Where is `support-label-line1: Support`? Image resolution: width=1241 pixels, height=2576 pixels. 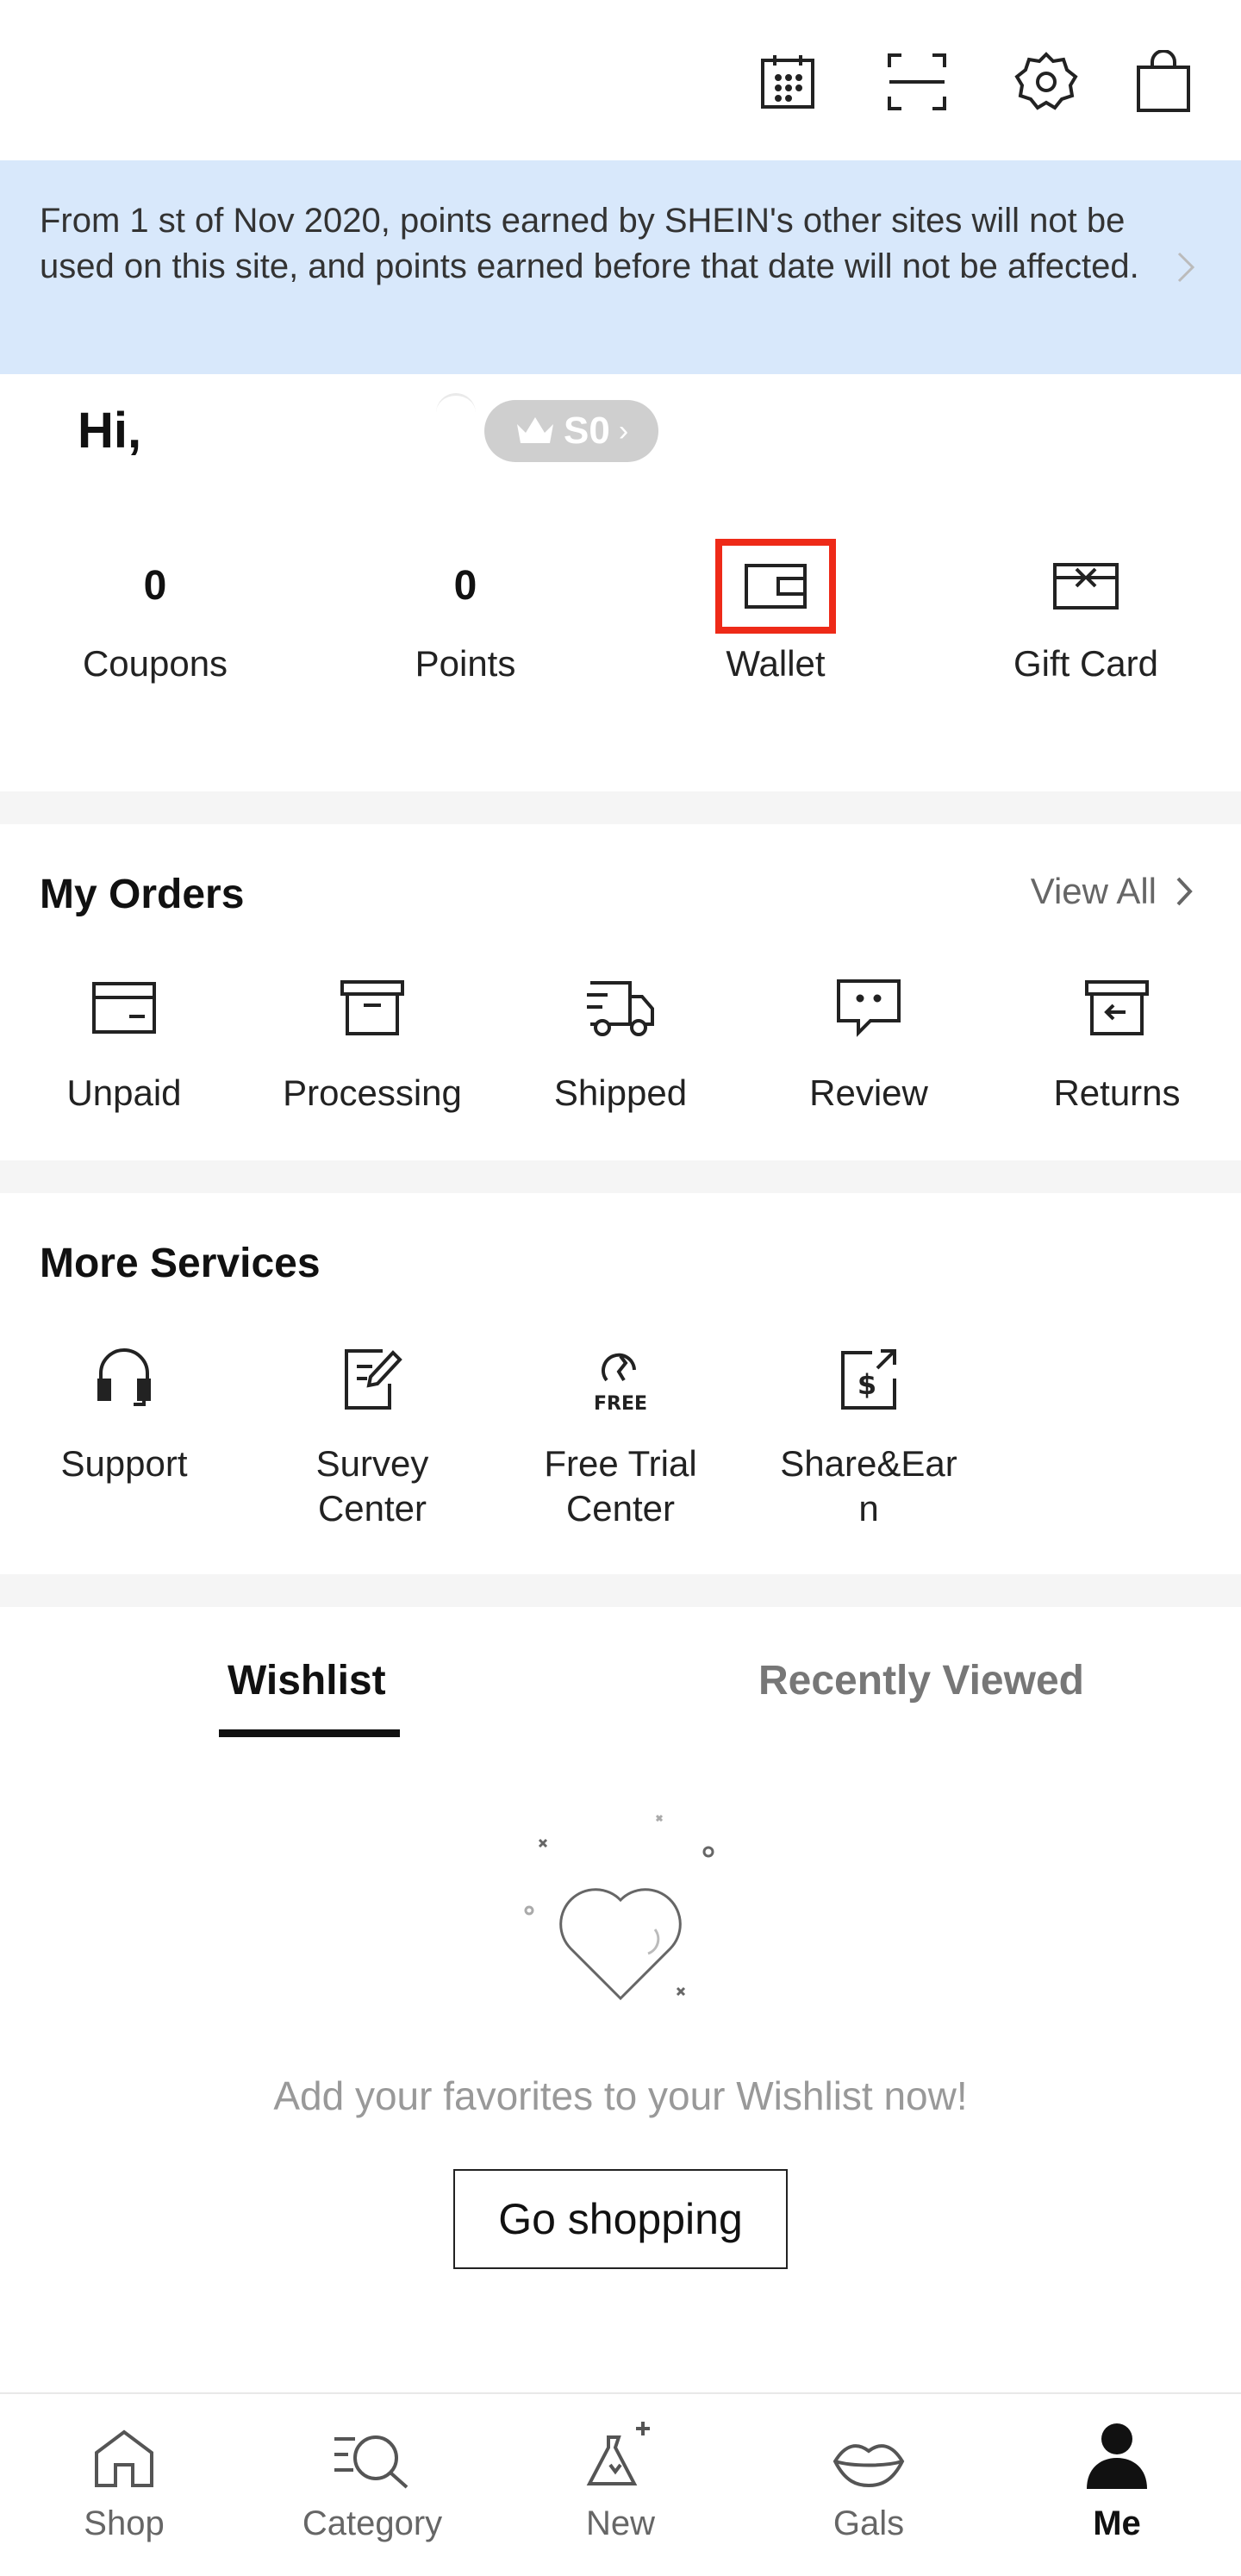
support-label-line1: Support is located at coordinates (124, 1463).